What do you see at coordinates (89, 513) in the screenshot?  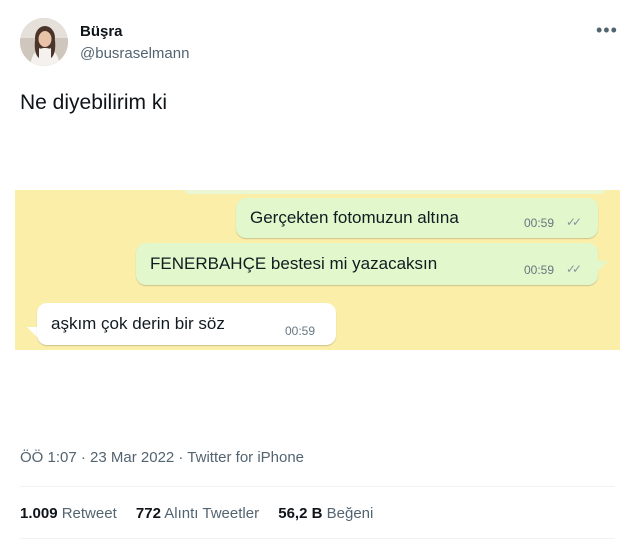 I see `retweets-label: Retweet` at bounding box center [89, 513].